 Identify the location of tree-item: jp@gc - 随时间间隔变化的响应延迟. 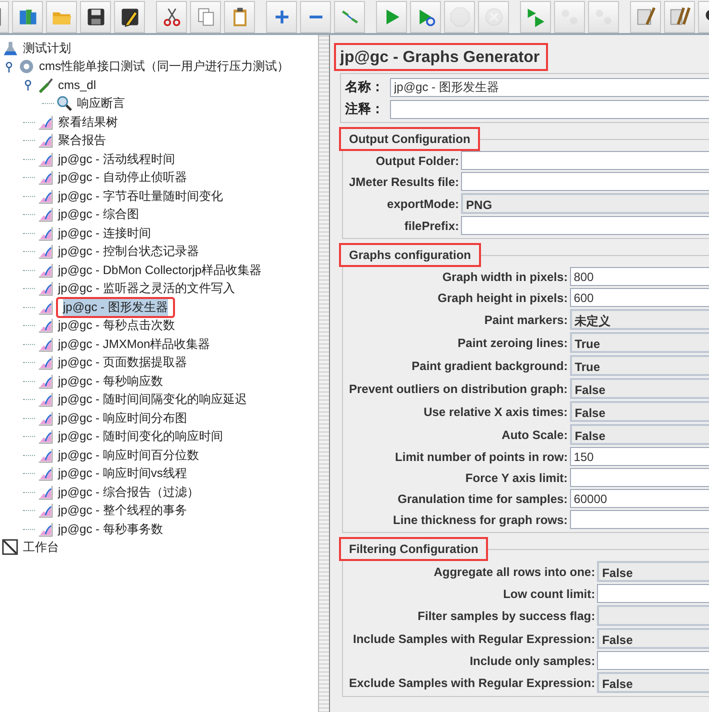
(152, 399).